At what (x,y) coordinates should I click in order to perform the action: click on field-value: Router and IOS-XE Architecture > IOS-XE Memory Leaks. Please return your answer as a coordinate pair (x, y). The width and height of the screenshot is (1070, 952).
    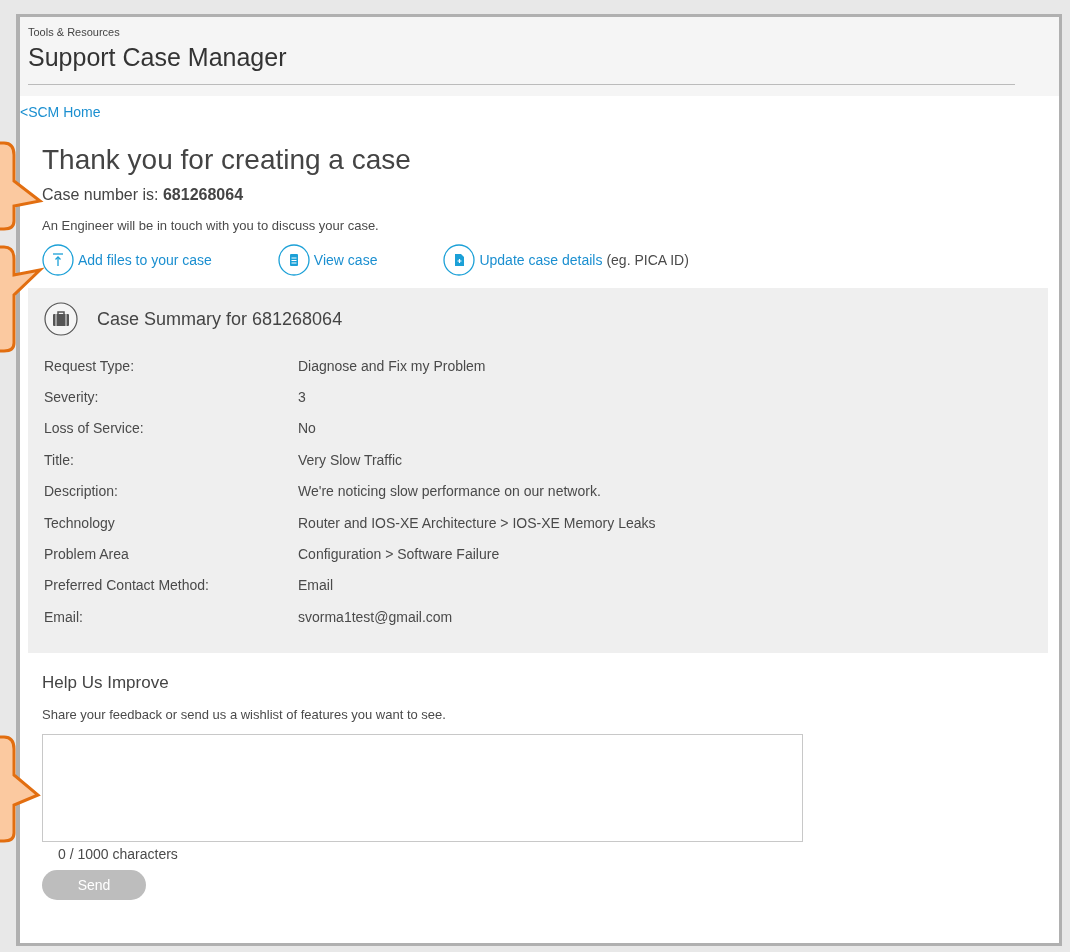
    Looking at the image, I should click on (477, 522).